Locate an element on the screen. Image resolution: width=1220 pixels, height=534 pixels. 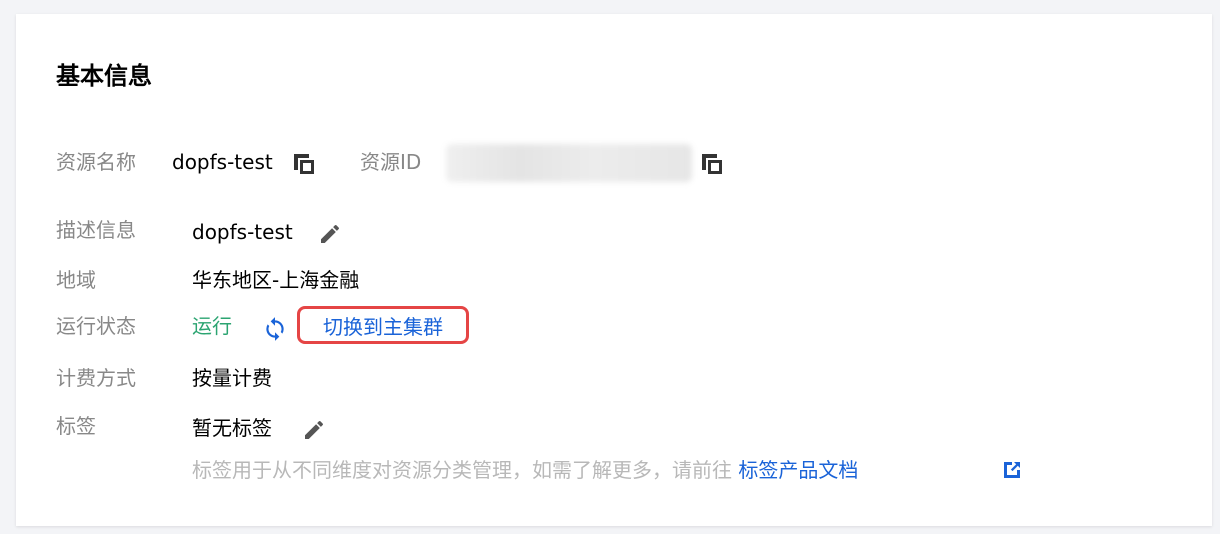
region-value: 华东地区-上海金融 is located at coordinates (276, 280).